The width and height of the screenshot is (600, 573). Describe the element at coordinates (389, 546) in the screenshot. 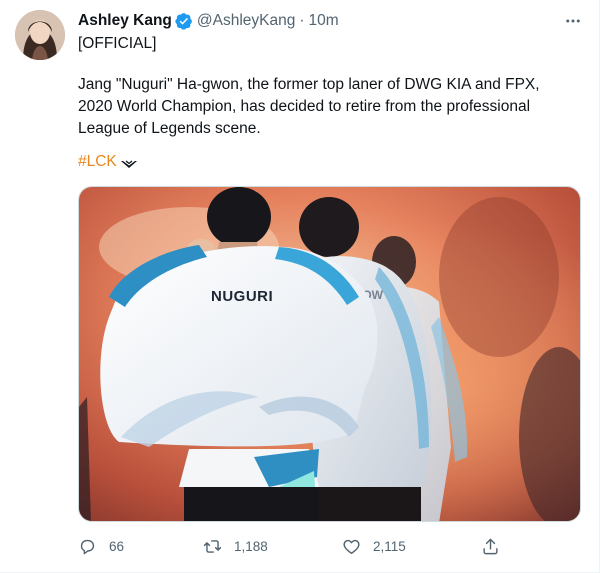

I see `like-count: 2,115` at that location.